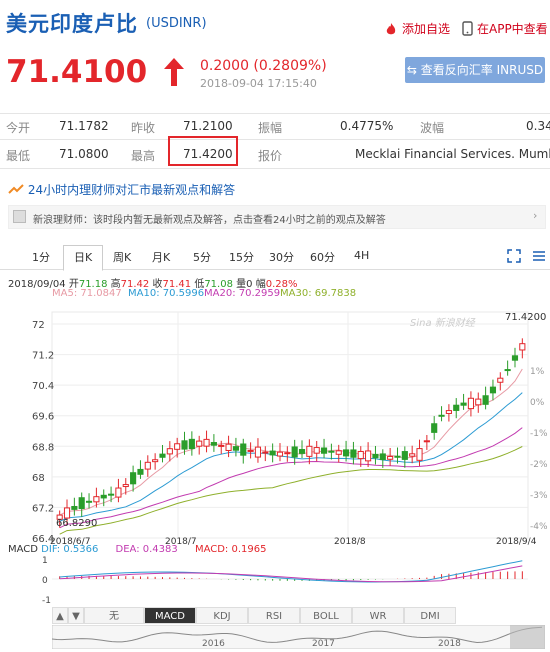  What do you see at coordinates (539, 256) in the screenshot?
I see `menu-icon` at bounding box center [539, 256].